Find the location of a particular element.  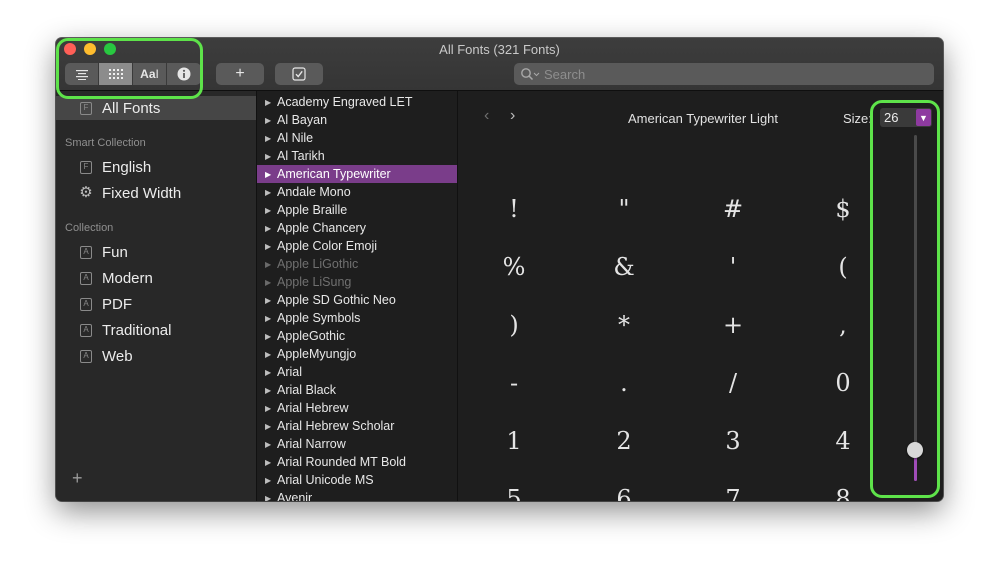

glyph-cell: - is located at coordinates (514, 383).